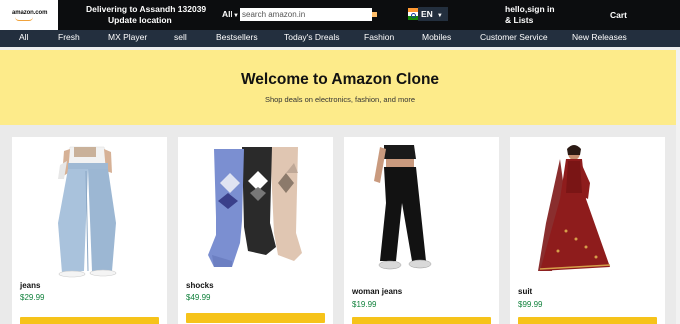  Describe the element at coordinates (413, 14) in the screenshot. I see `india-flag-icon` at that location.